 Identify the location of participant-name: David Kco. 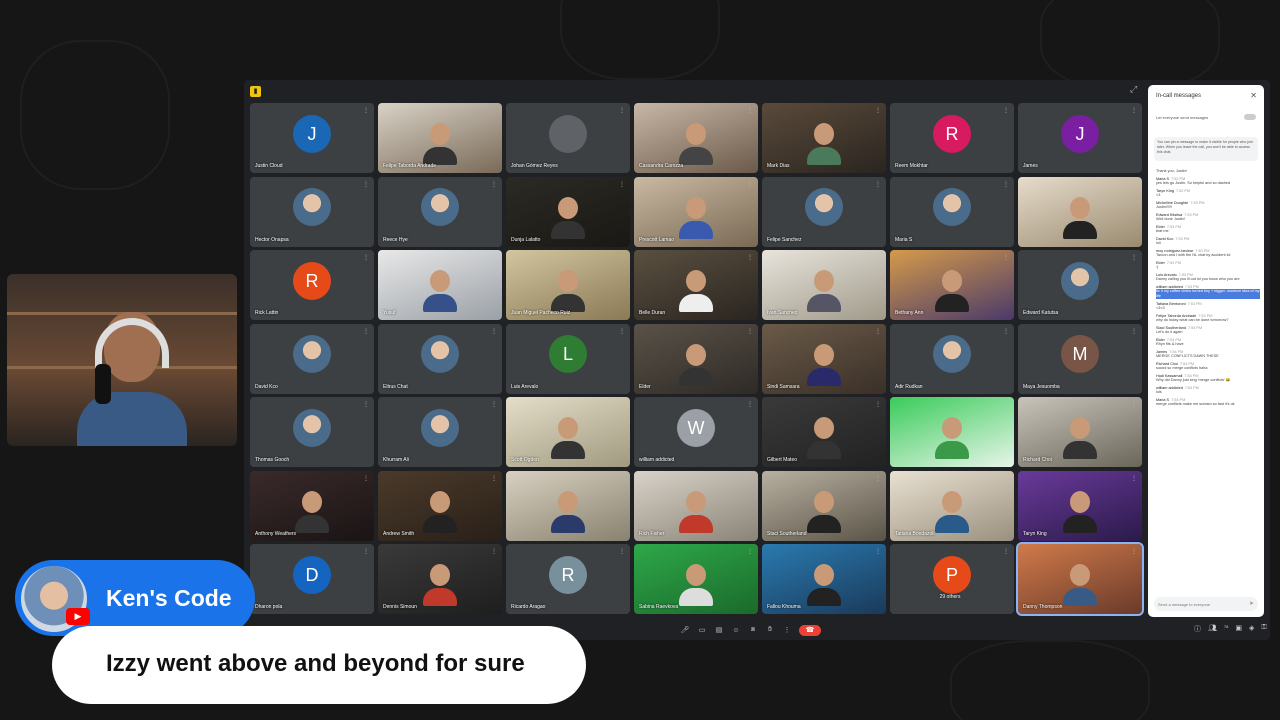
(266, 386).